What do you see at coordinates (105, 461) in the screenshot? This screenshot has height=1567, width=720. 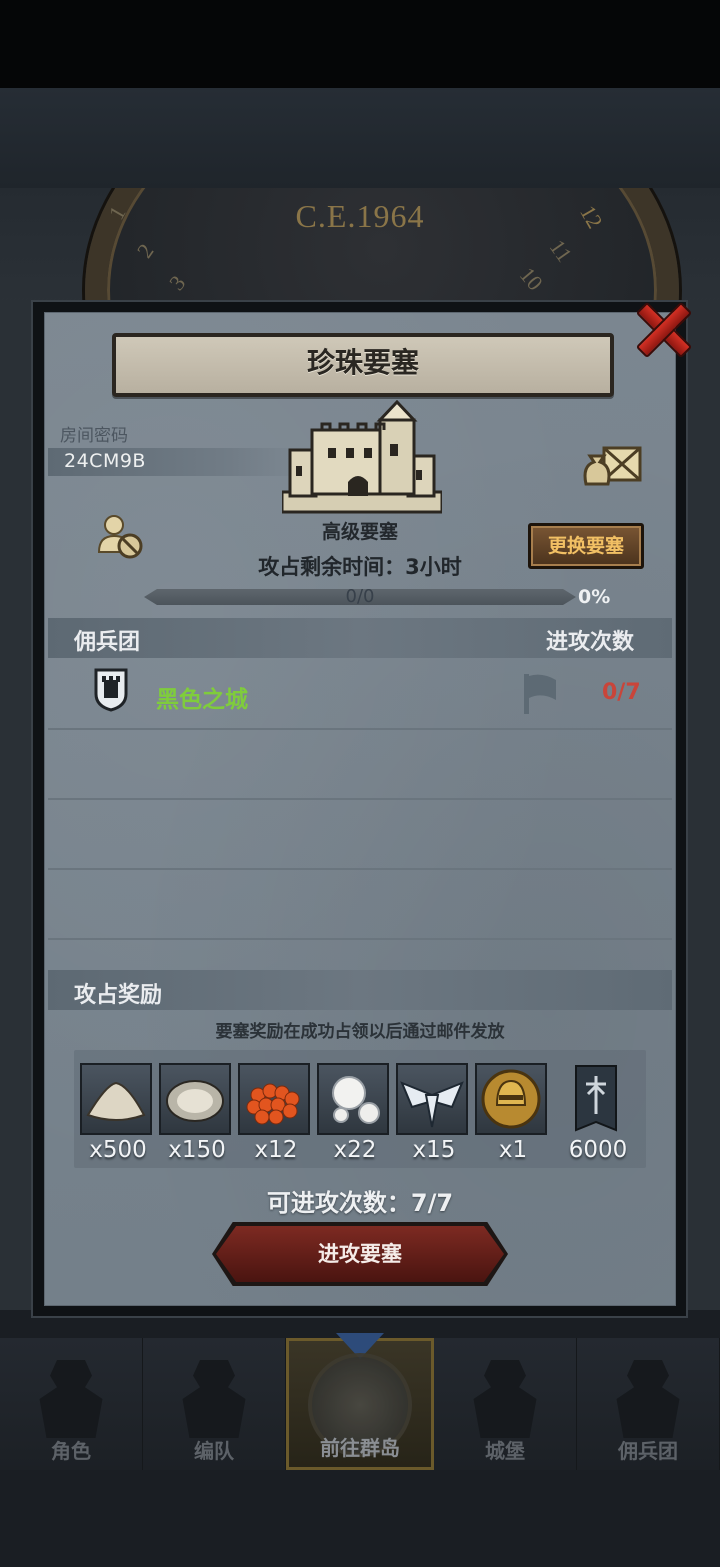 I see `room-code: 24CM9B` at bounding box center [105, 461].